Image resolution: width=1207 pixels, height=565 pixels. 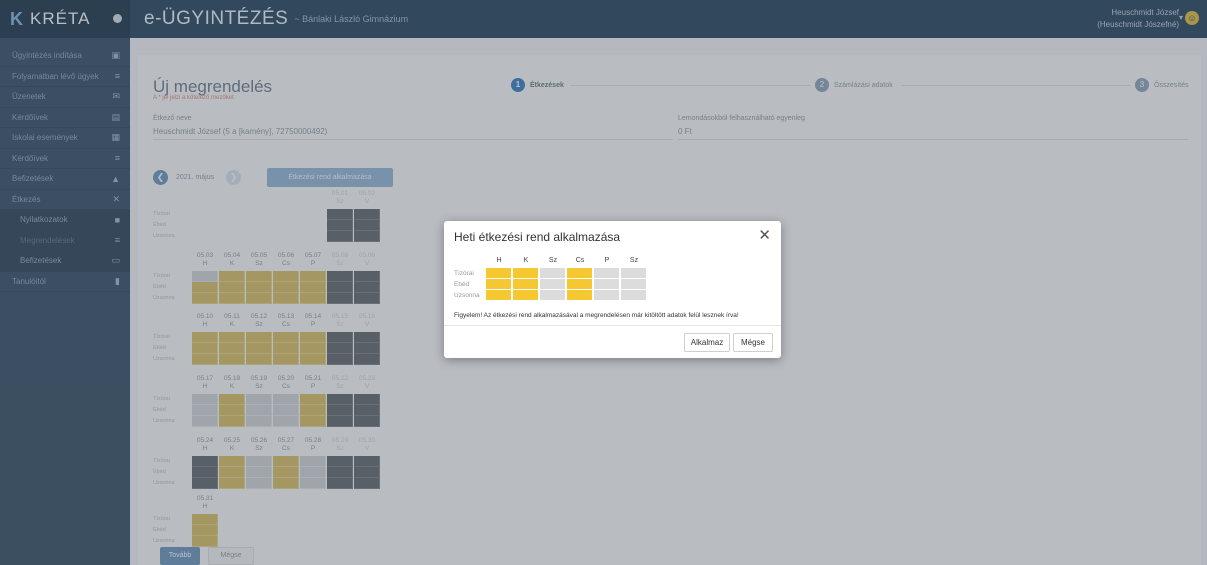 What do you see at coordinates (707, 342) in the screenshot?
I see `apply-button: Alkalmaz` at bounding box center [707, 342].